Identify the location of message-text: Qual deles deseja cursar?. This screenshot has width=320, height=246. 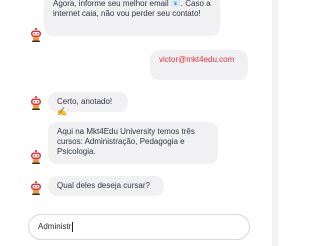
(103, 185).